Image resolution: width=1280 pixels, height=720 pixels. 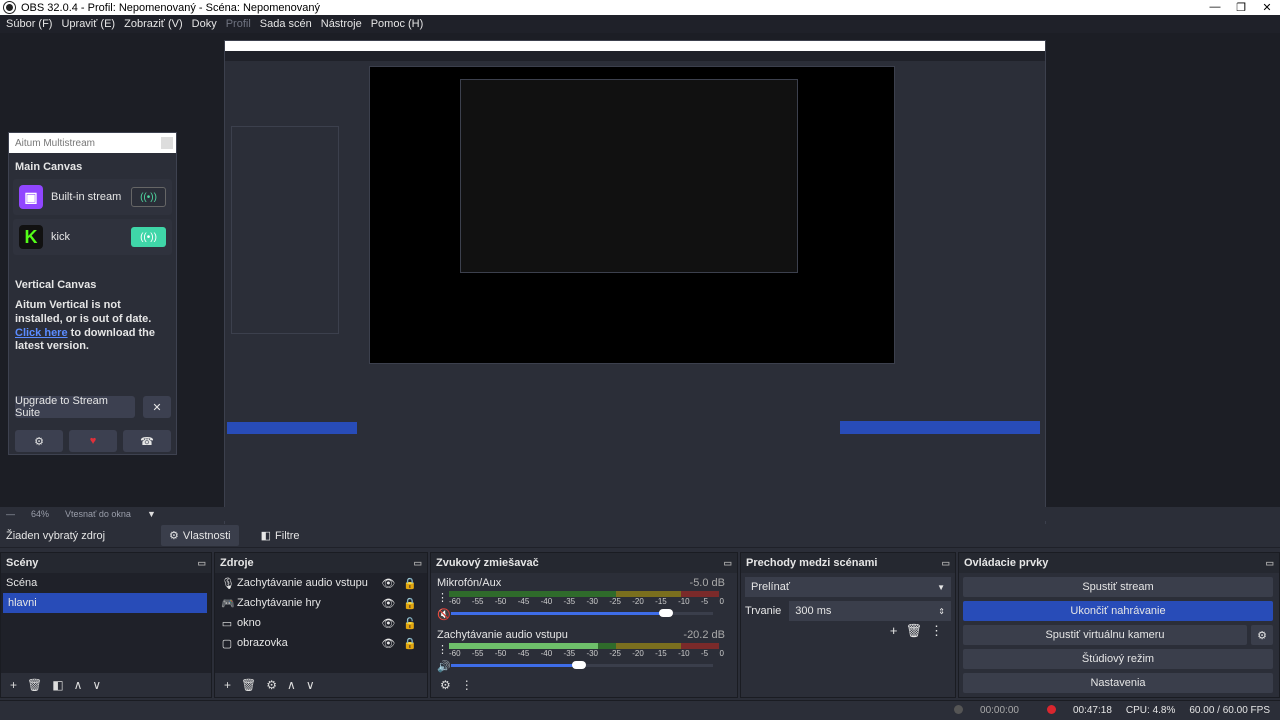 I want to click on meter-tick-label: -10, so click(x=684, y=601).